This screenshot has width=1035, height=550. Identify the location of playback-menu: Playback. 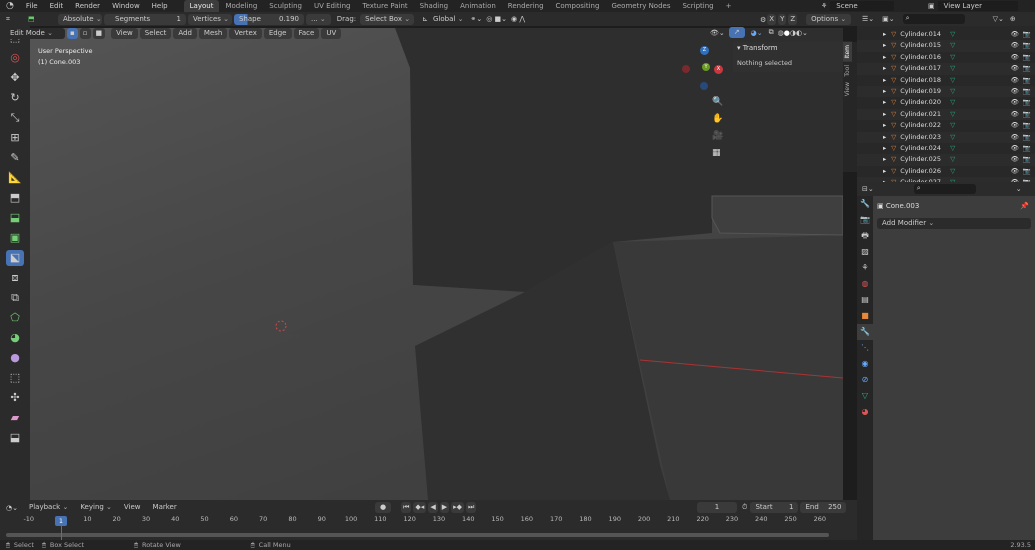
(48, 507).